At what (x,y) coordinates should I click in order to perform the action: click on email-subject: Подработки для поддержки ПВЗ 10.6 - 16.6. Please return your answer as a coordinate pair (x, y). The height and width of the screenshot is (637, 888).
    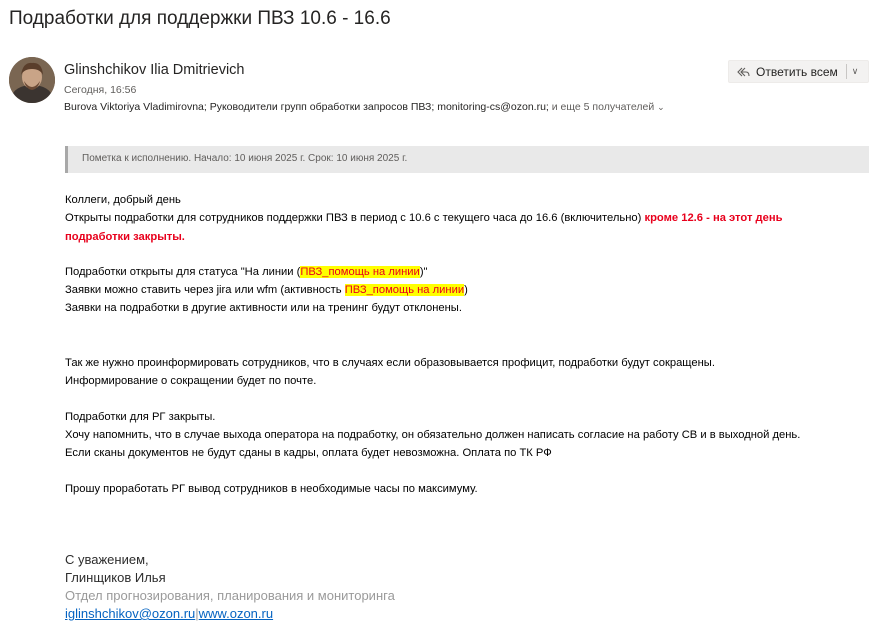
    Looking at the image, I should click on (200, 18).